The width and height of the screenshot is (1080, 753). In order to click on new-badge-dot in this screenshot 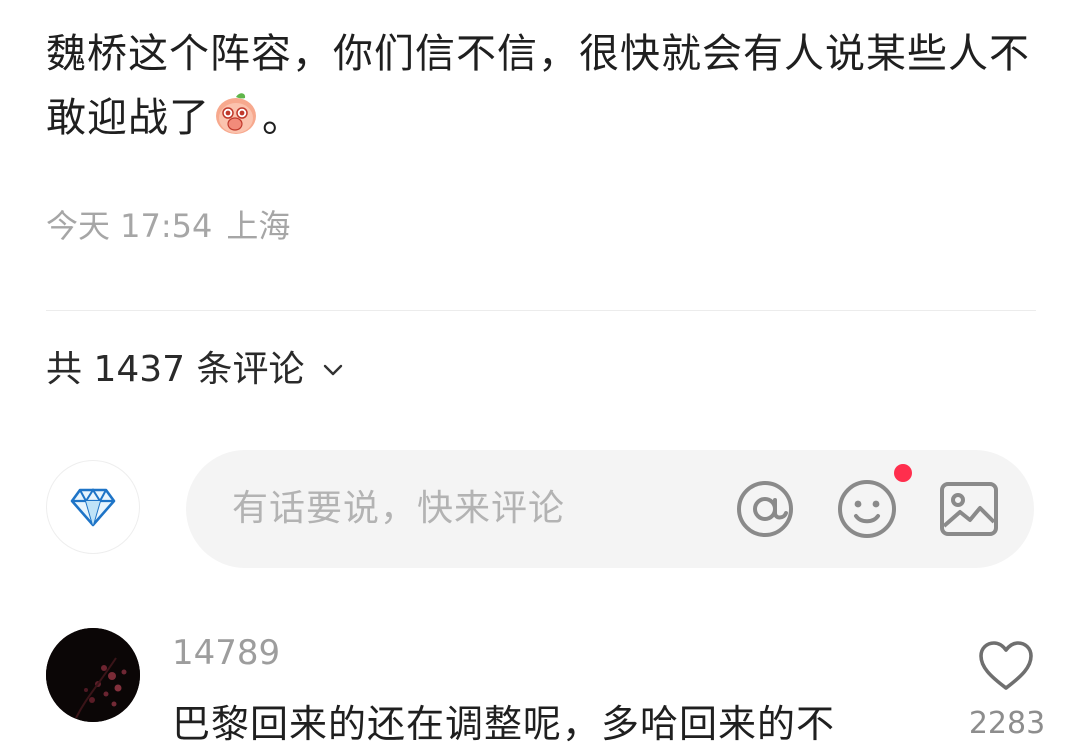, I will do `click(903, 473)`.